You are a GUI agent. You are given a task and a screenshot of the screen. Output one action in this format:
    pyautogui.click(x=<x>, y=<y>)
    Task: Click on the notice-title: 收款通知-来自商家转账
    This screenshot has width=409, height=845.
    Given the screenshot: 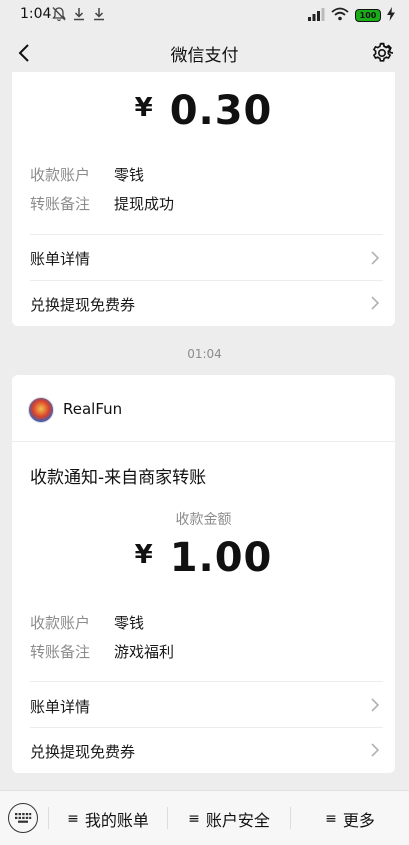 What is the action you would take?
    pyautogui.click(x=118, y=478)
    